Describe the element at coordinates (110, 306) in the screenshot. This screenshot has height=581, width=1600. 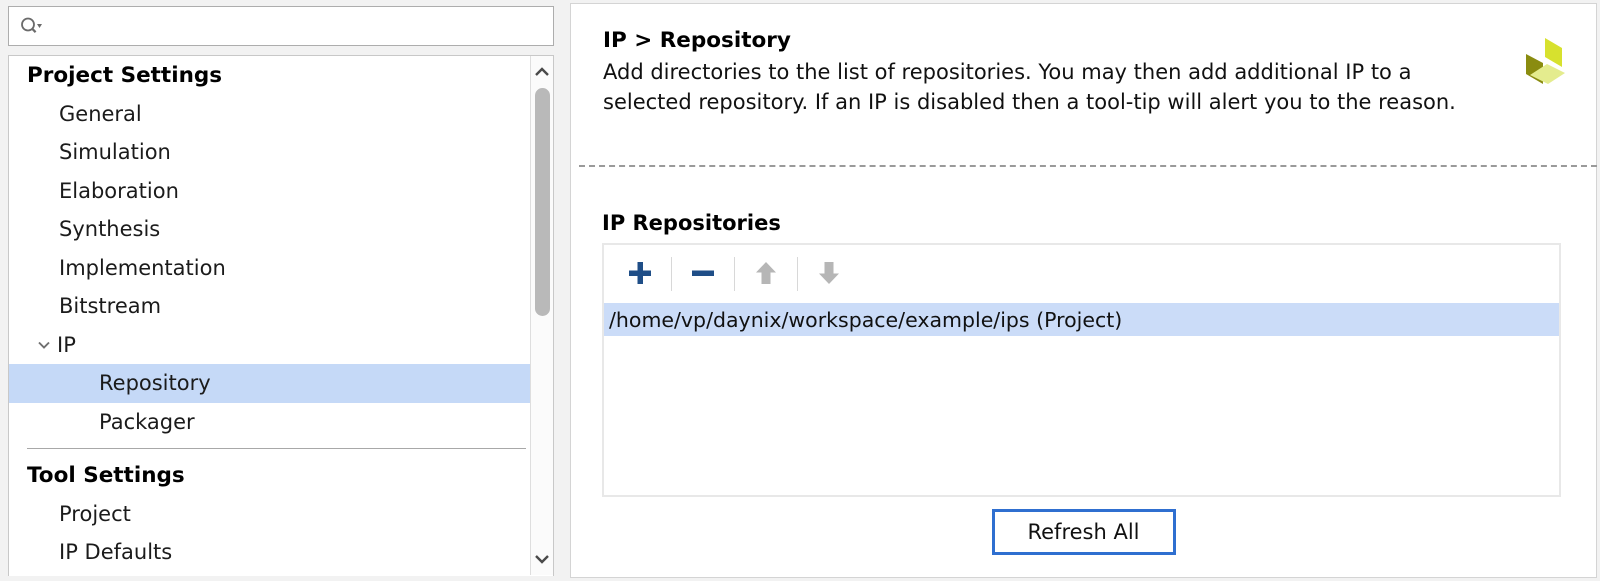
I see `tree-label: Bitstream` at that location.